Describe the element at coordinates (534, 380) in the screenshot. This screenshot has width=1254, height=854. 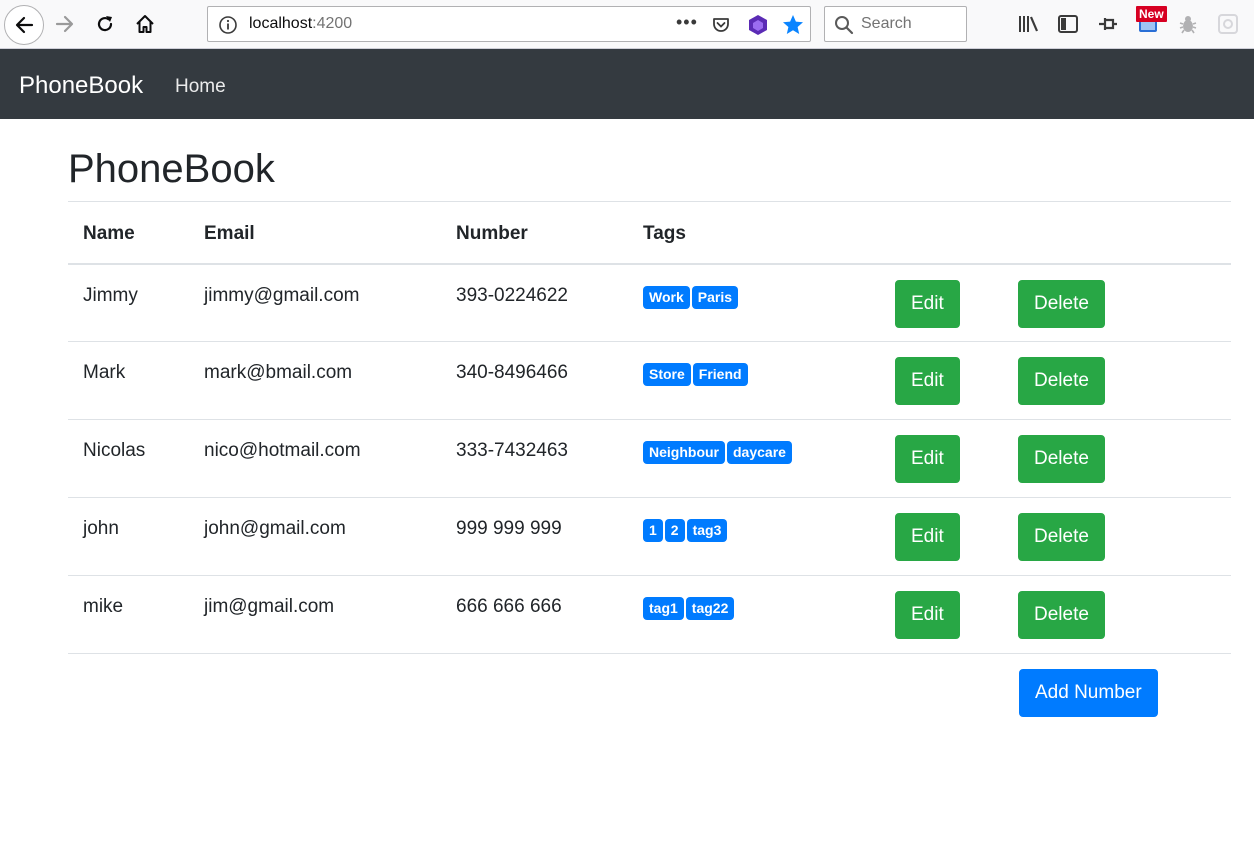
I see `contact-number: 340-8496466` at that location.